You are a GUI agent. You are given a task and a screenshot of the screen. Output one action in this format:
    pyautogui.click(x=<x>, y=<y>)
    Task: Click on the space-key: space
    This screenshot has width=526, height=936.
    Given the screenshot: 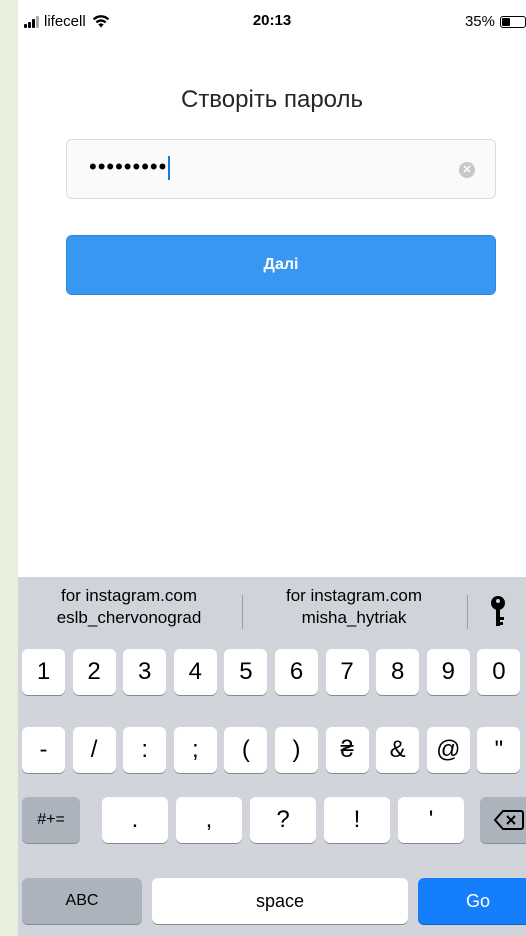 What is the action you would take?
    pyautogui.click(x=280, y=901)
    